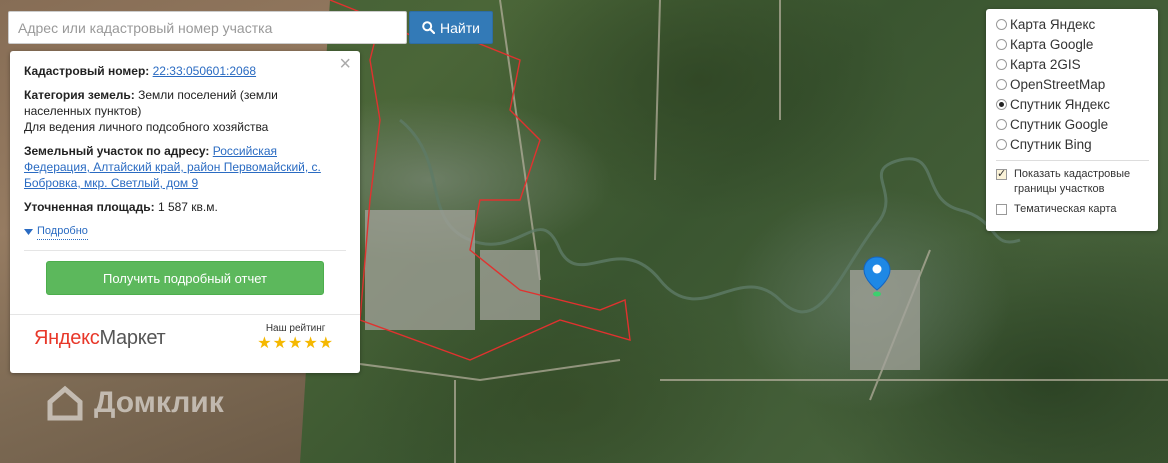 The image size is (1168, 463). I want to click on layer-option: Спутник Google, so click(1072, 124).